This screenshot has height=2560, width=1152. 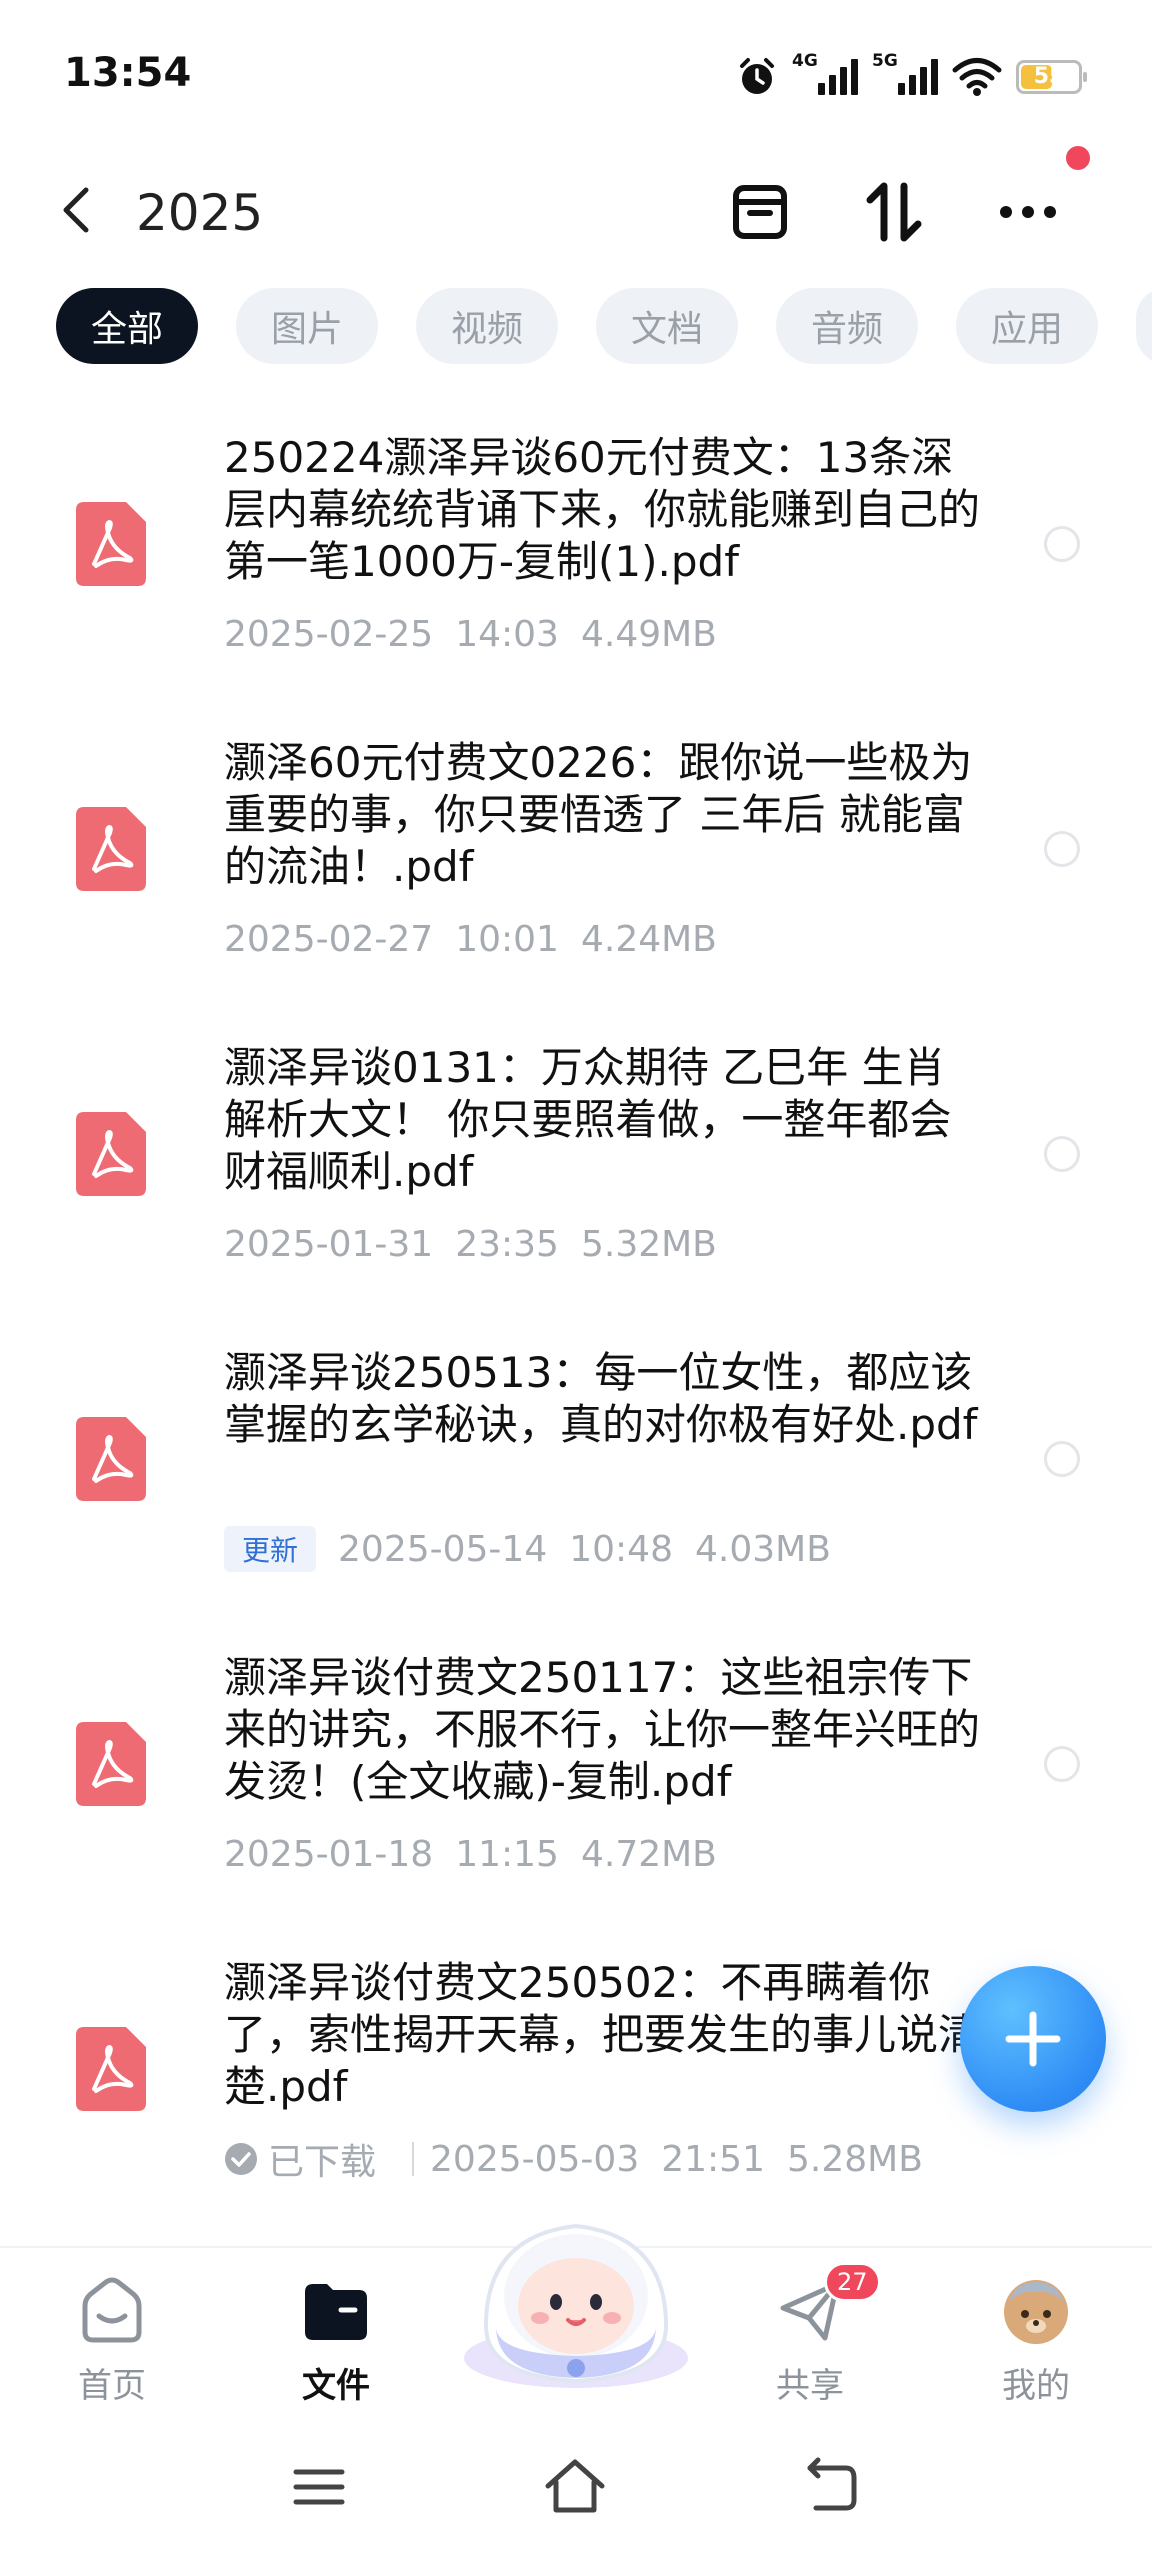 What do you see at coordinates (757, 76) in the screenshot?
I see `alarm-icon` at bounding box center [757, 76].